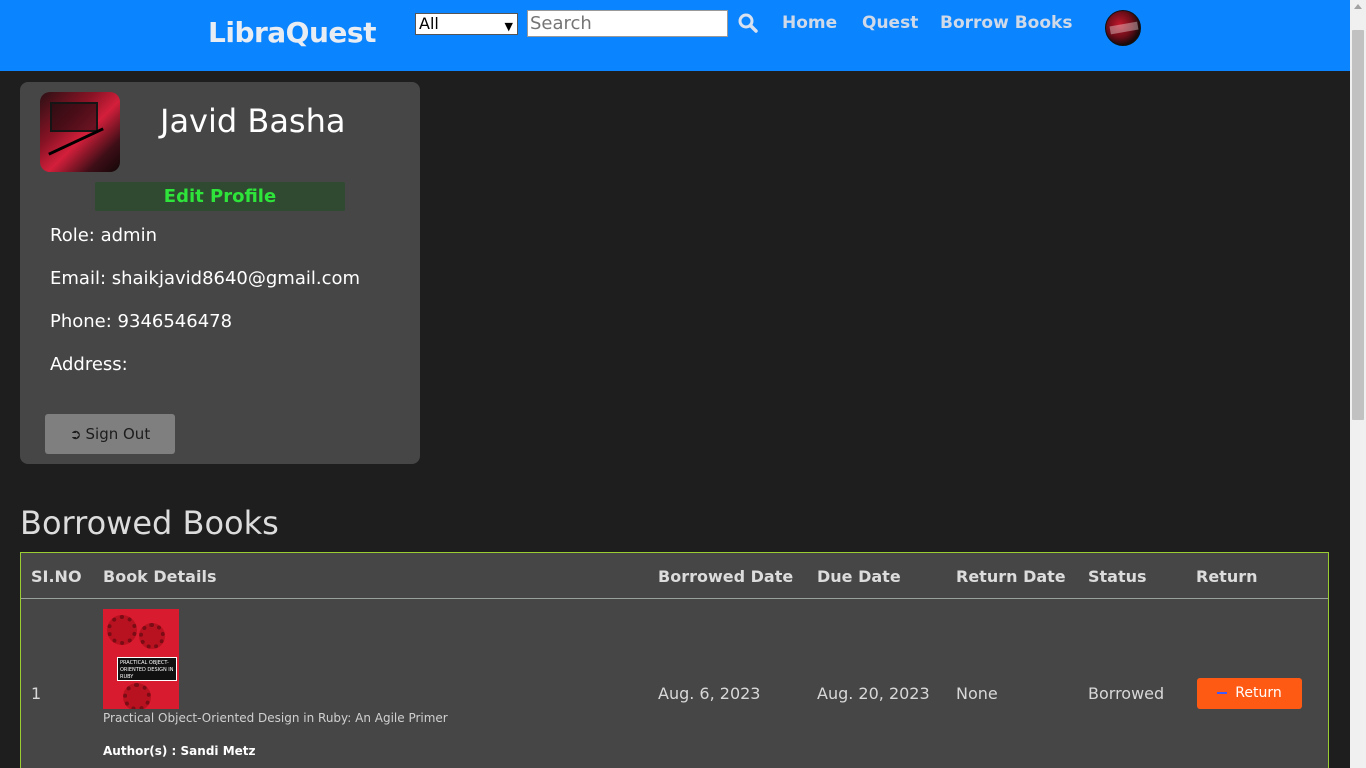 This screenshot has height=768, width=1366. Describe the element at coordinates (1358, 225) in the screenshot. I see `scrollbar-thumb` at that location.